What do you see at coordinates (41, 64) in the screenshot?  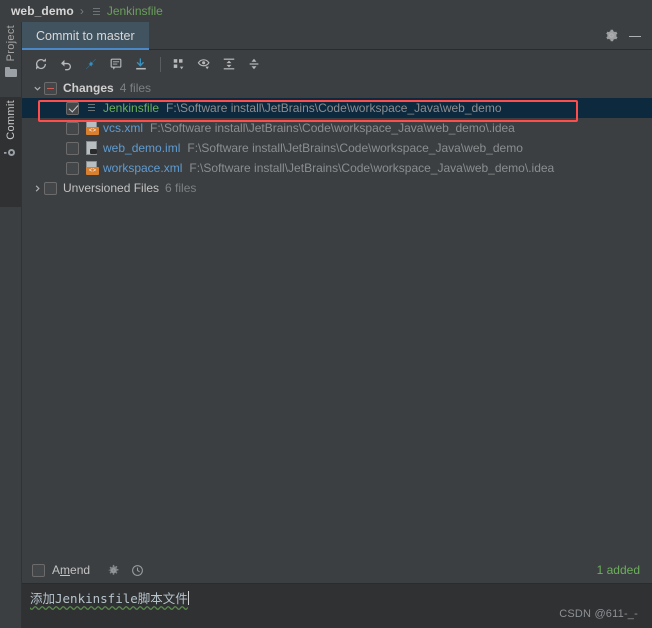 I see `refresh-changes-icon` at bounding box center [41, 64].